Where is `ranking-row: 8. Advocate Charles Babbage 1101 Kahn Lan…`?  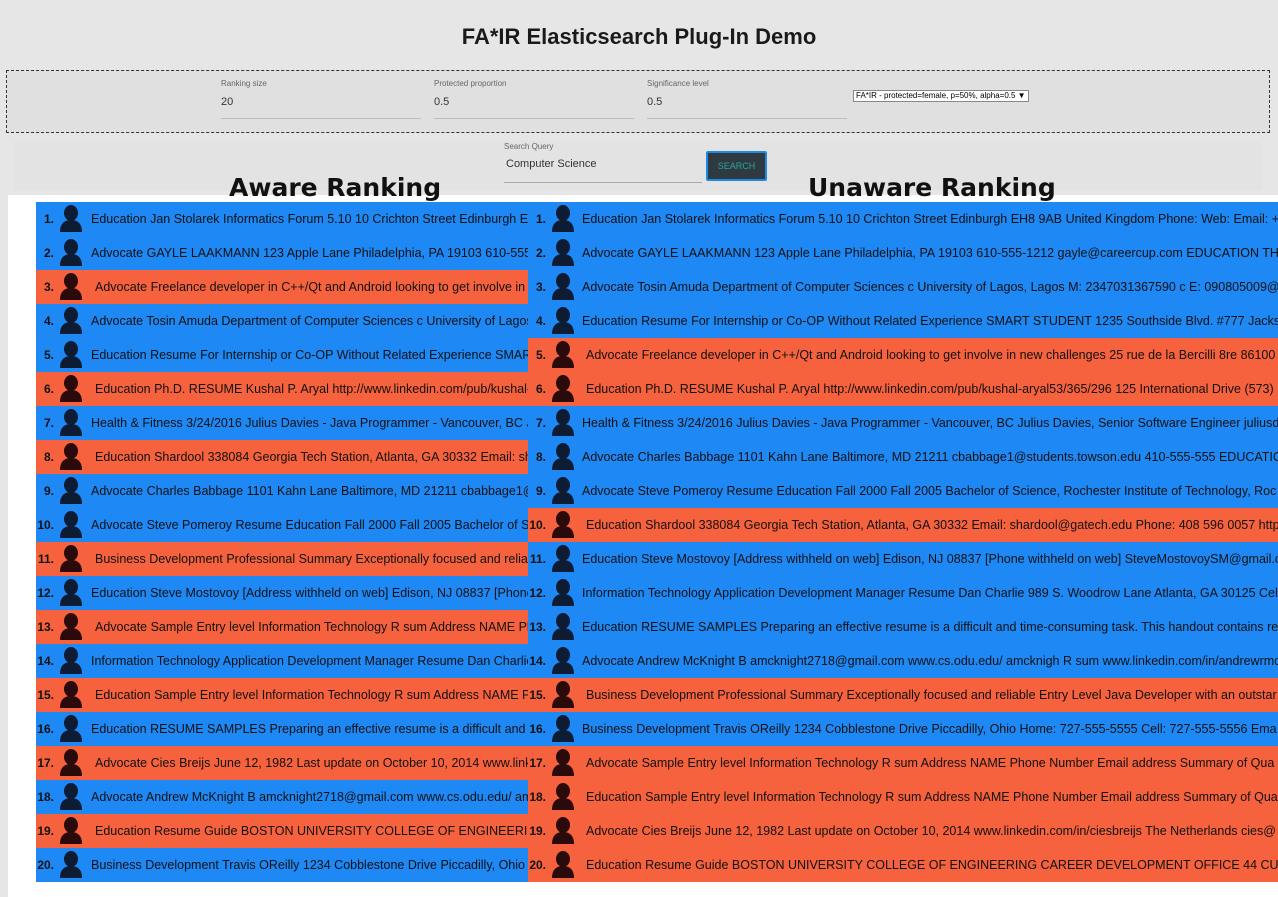
ranking-row: 8. Advocate Charles Babbage 1101 Kahn Lan… is located at coordinates (903, 457).